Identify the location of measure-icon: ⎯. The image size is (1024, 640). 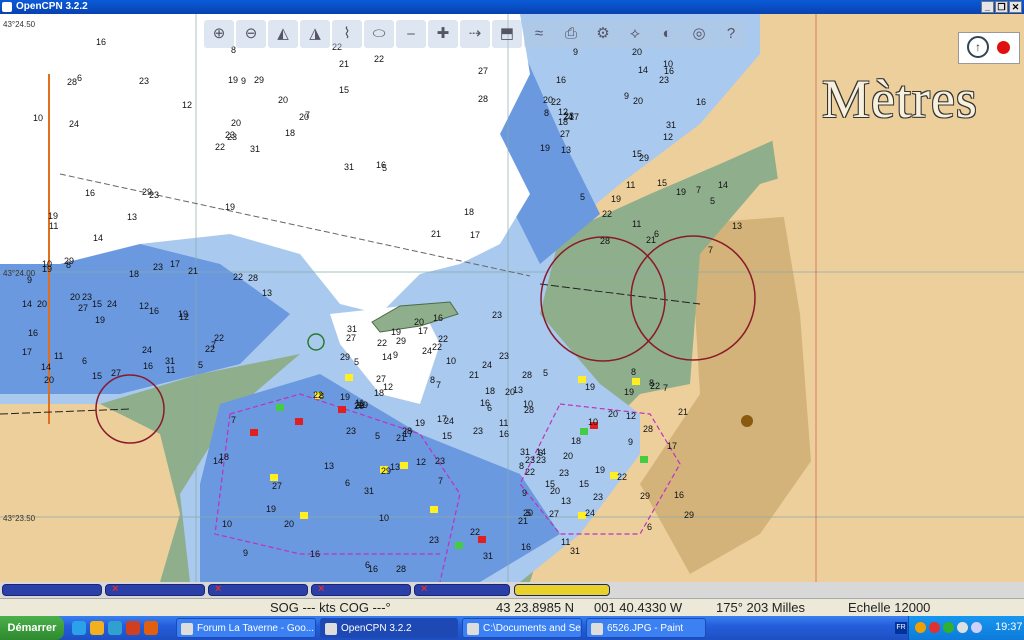
(411, 34).